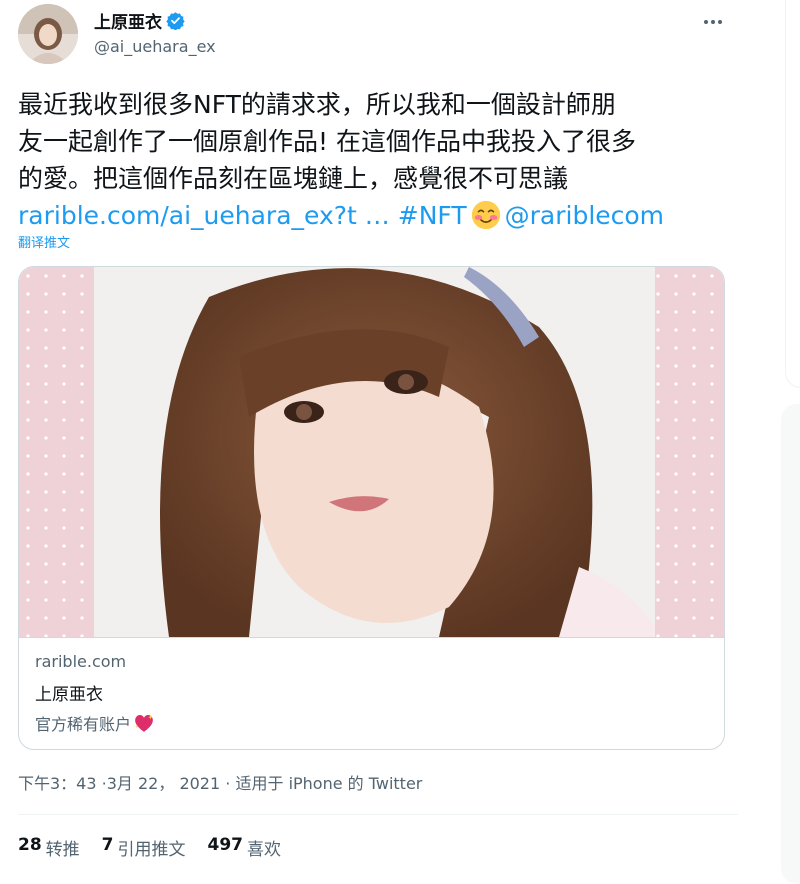 This screenshot has width=800, height=884. Describe the element at coordinates (317, 104) in the screenshot. I see `tweet-text-line: 最近我收到很多NFT的請求求，所以我和一個設計師朋` at that location.